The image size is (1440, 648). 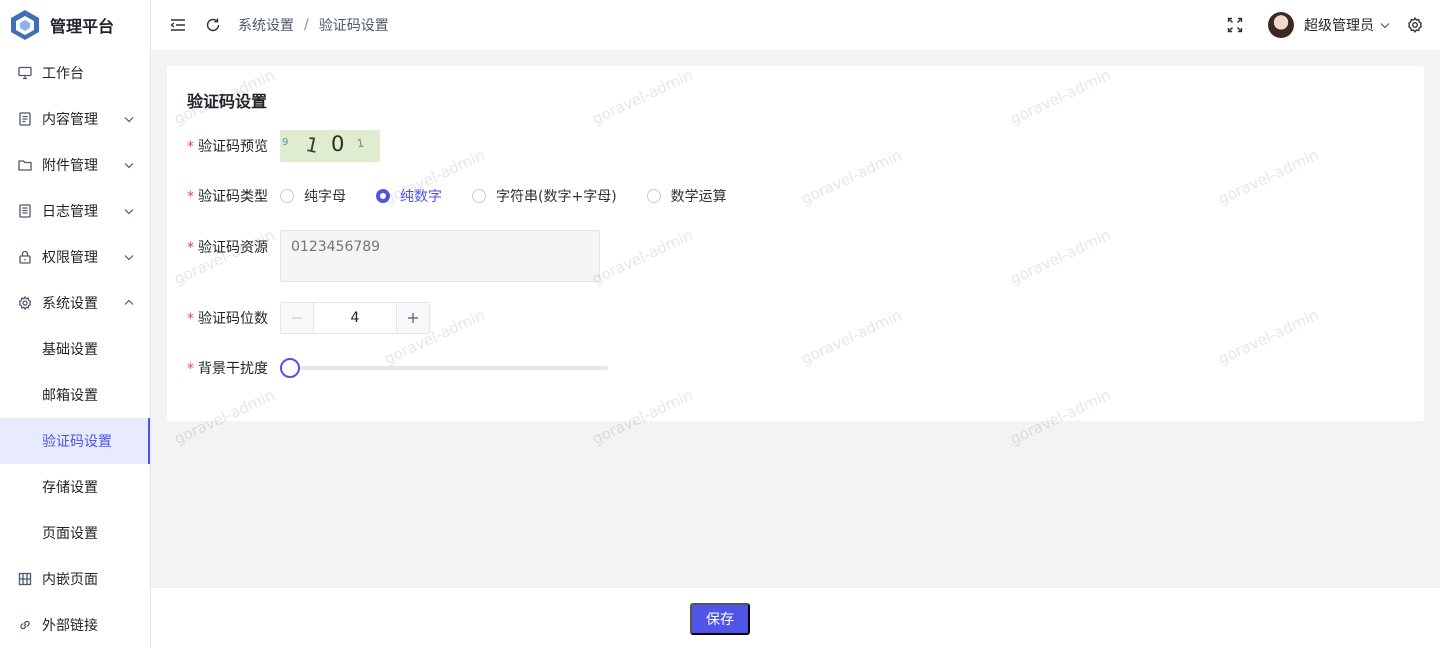 I want to click on refresh-icon, so click(x=213, y=25).